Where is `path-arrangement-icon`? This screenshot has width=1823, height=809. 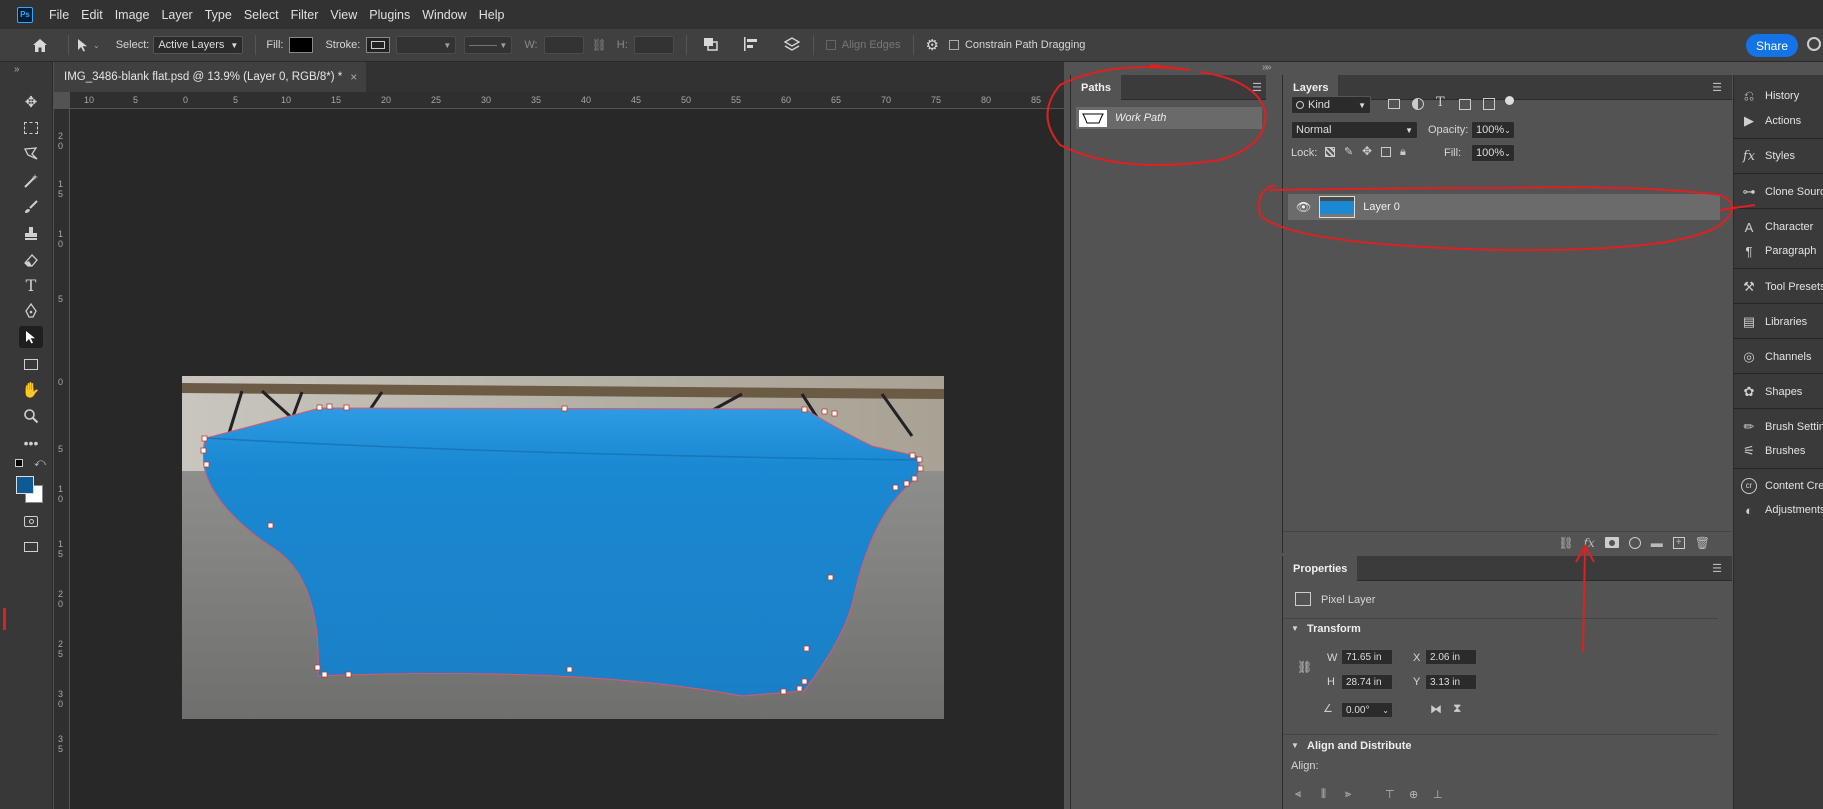
path-arrangement-icon is located at coordinates (792, 45).